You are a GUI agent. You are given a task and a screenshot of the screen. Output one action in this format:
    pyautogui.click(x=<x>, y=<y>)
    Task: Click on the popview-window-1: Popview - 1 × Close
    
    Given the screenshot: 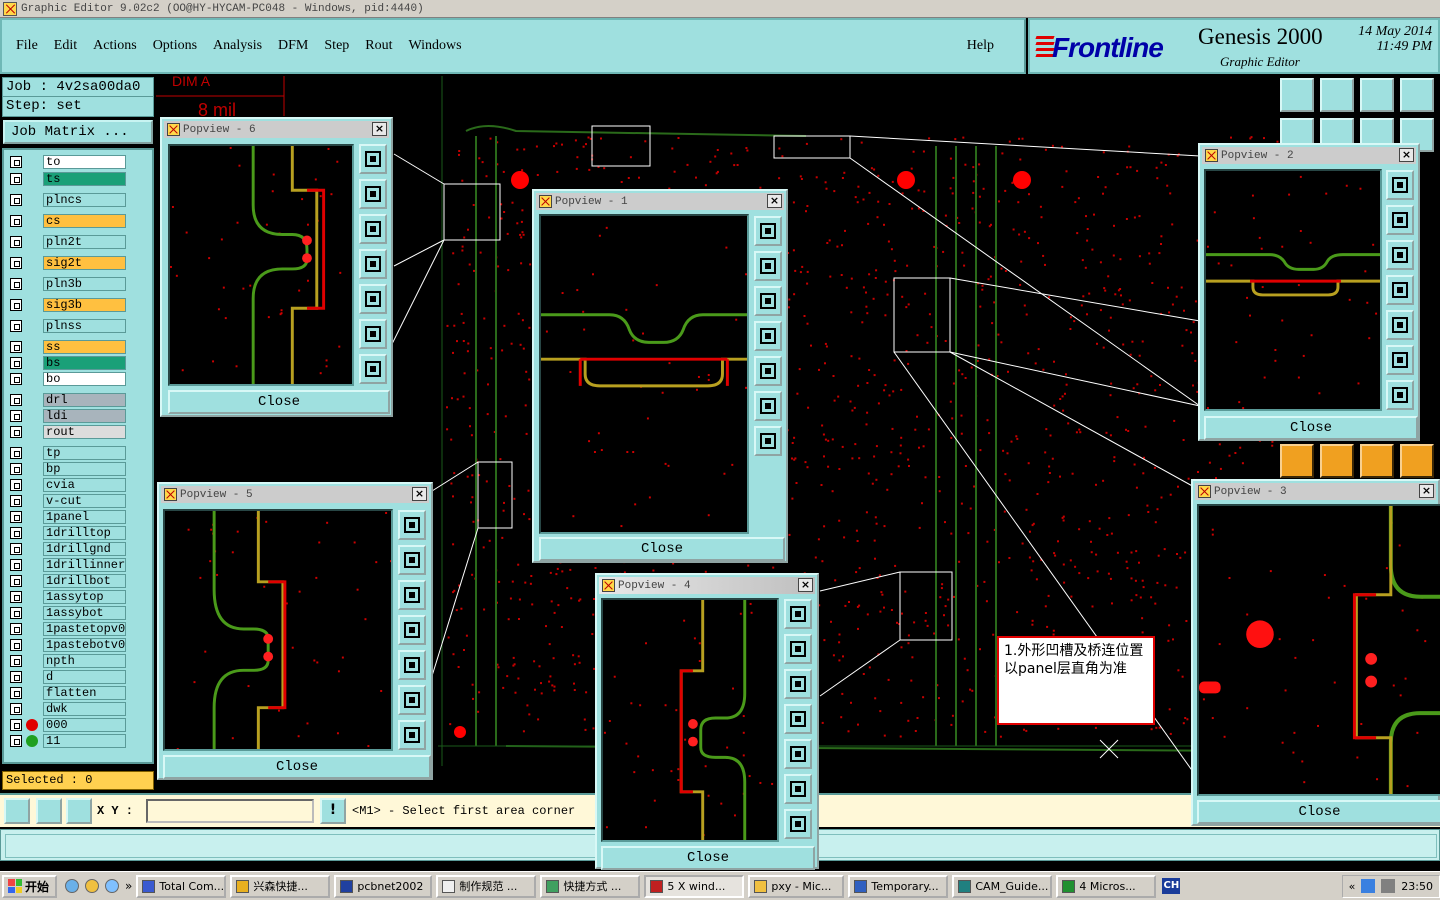 What is the action you would take?
    pyautogui.click(x=660, y=376)
    